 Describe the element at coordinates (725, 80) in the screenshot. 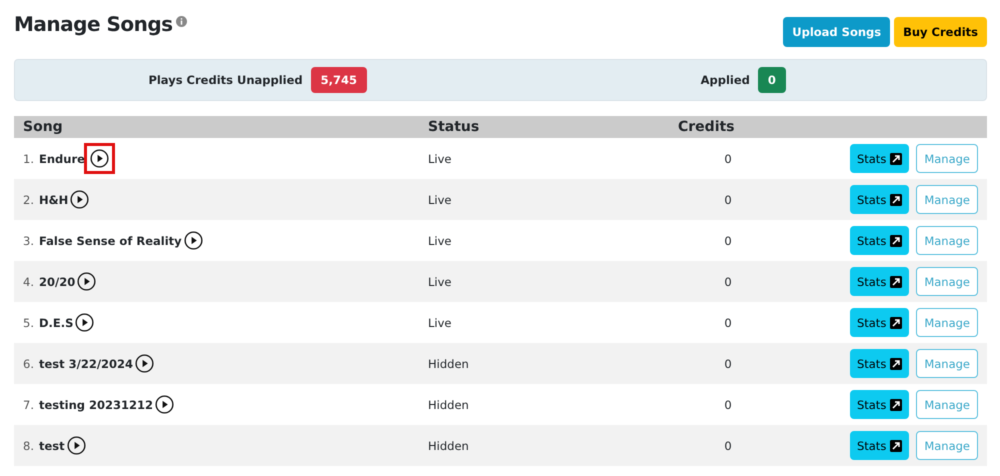

I see `summary-label: Applied` at that location.